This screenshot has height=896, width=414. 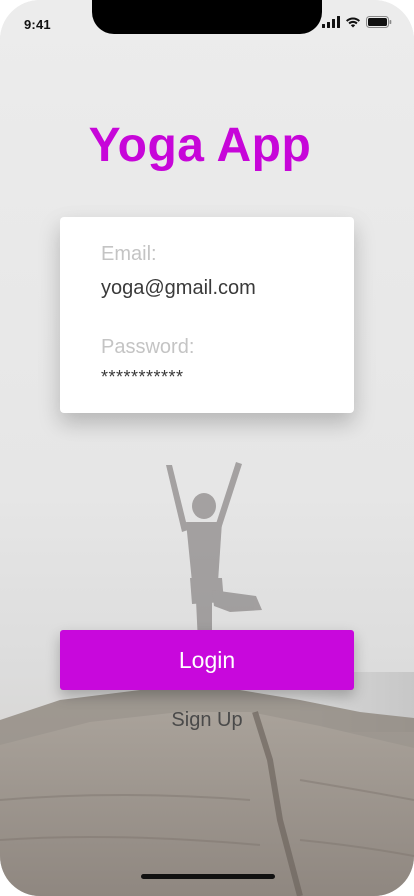 I want to click on app-title: Yoga App, so click(x=200, y=145).